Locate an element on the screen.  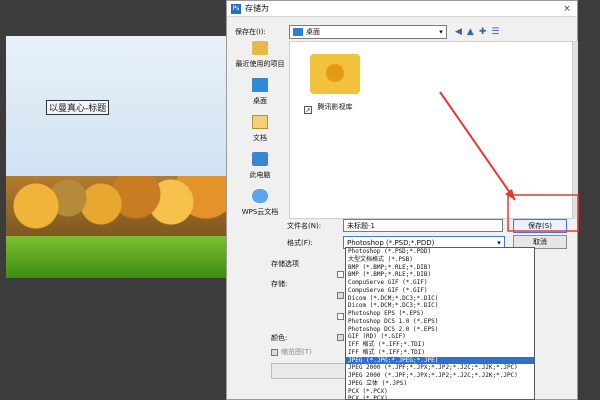
folder-video-icon is located at coordinates (335, 74).